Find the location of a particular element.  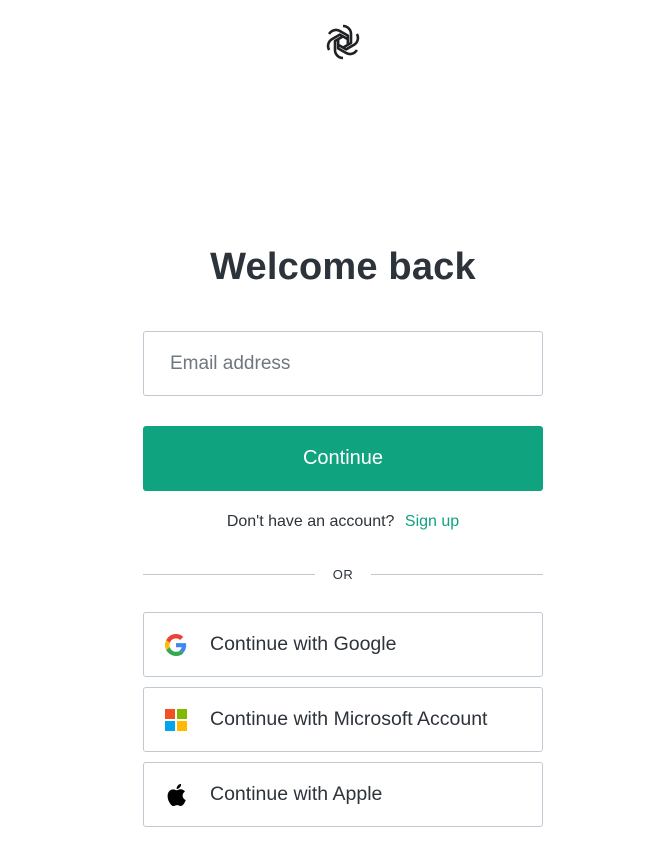

signup-prompt: Don't have an account? is located at coordinates (310, 521).